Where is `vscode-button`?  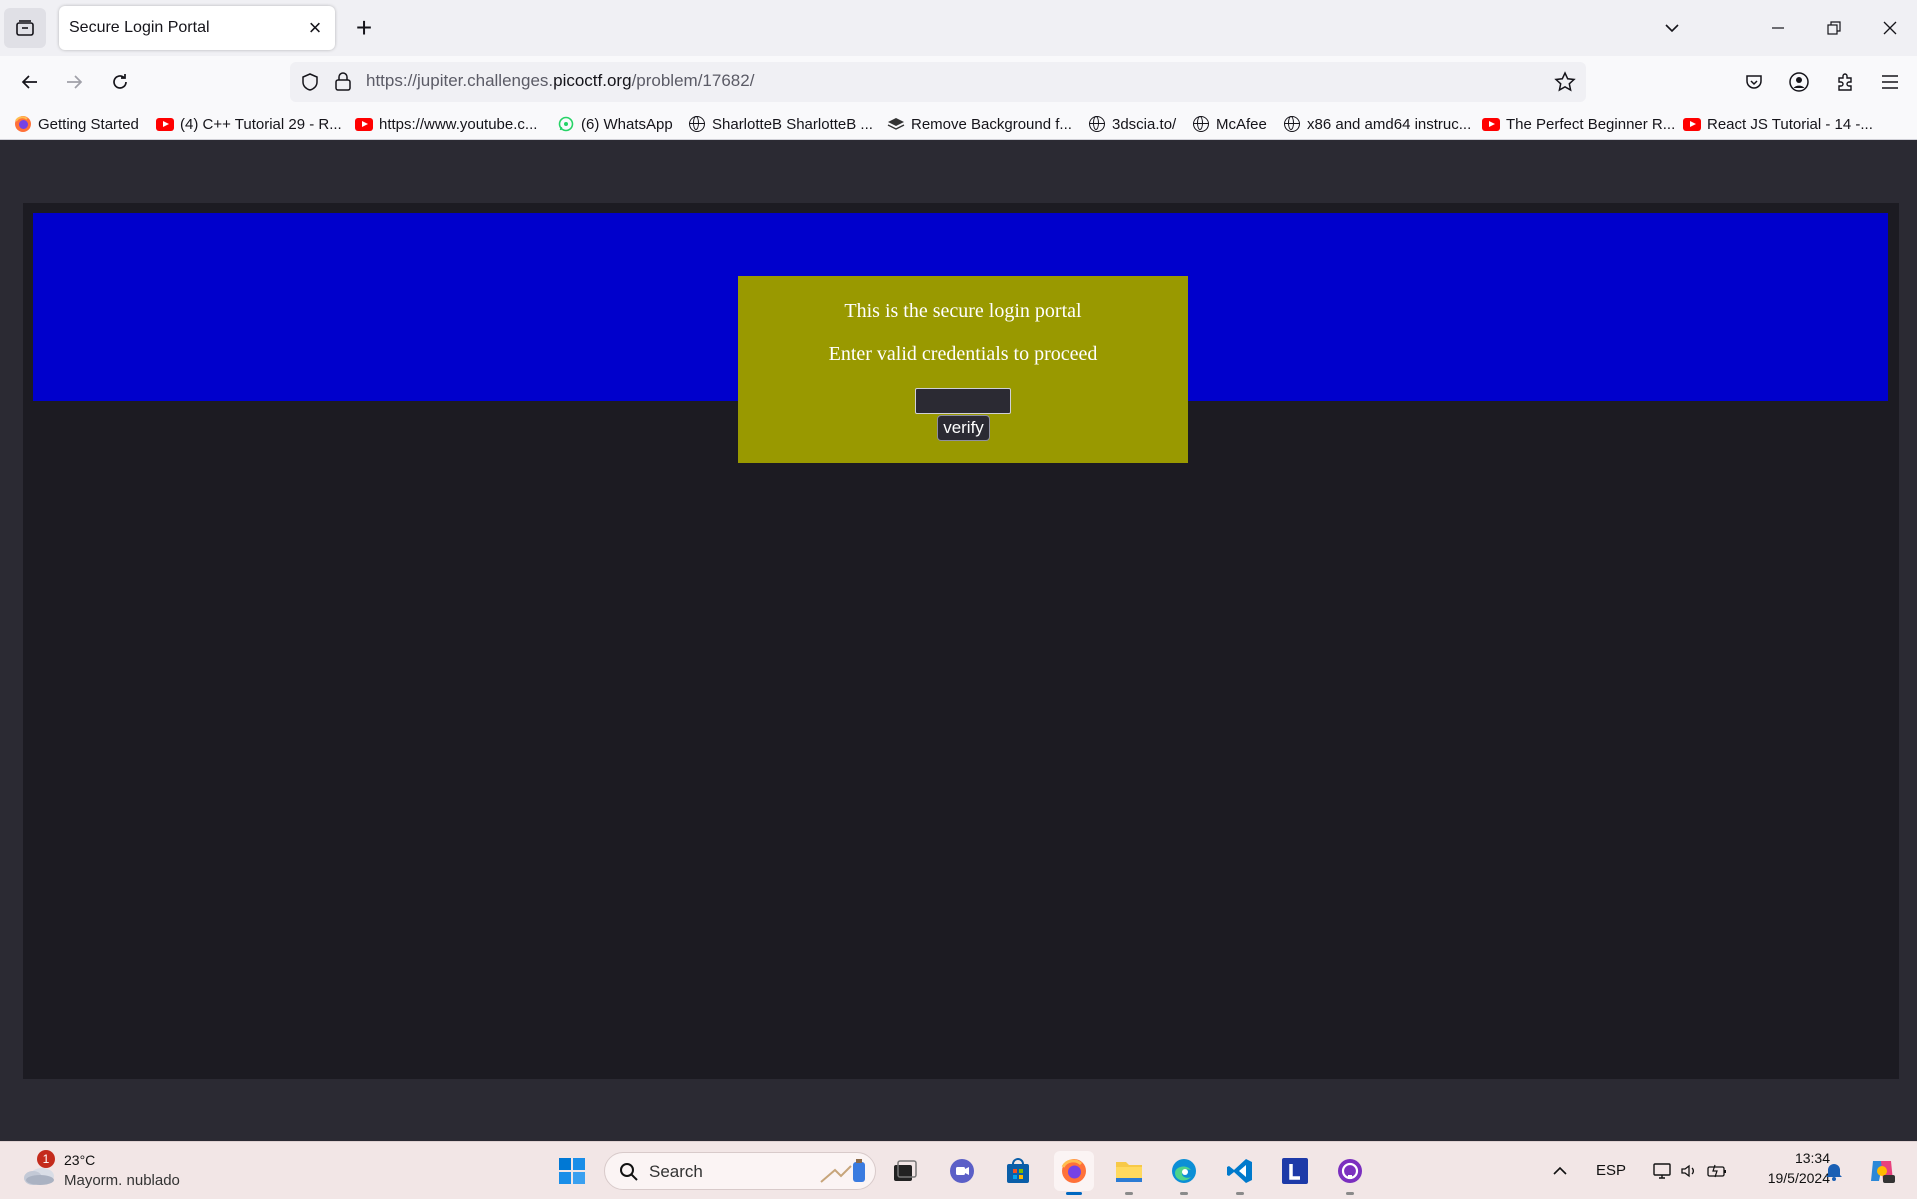 vscode-button is located at coordinates (1240, 1173).